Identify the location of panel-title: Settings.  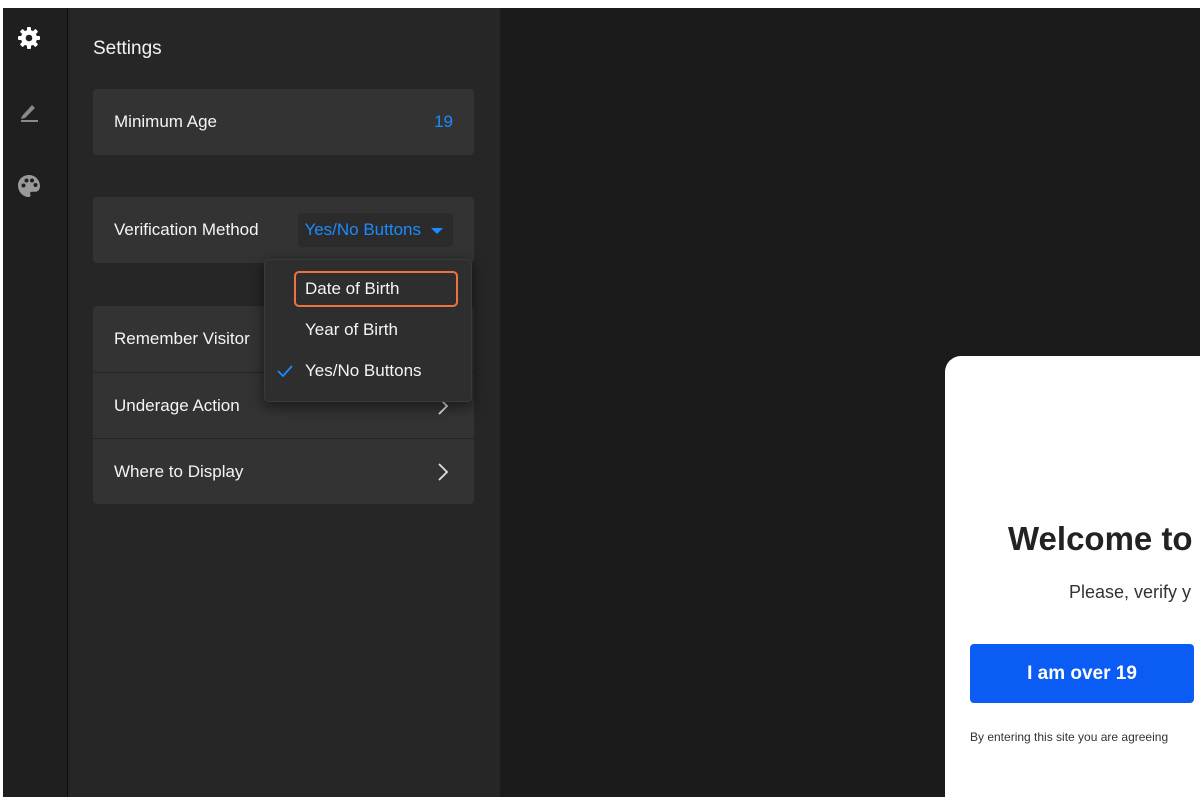
(127, 48).